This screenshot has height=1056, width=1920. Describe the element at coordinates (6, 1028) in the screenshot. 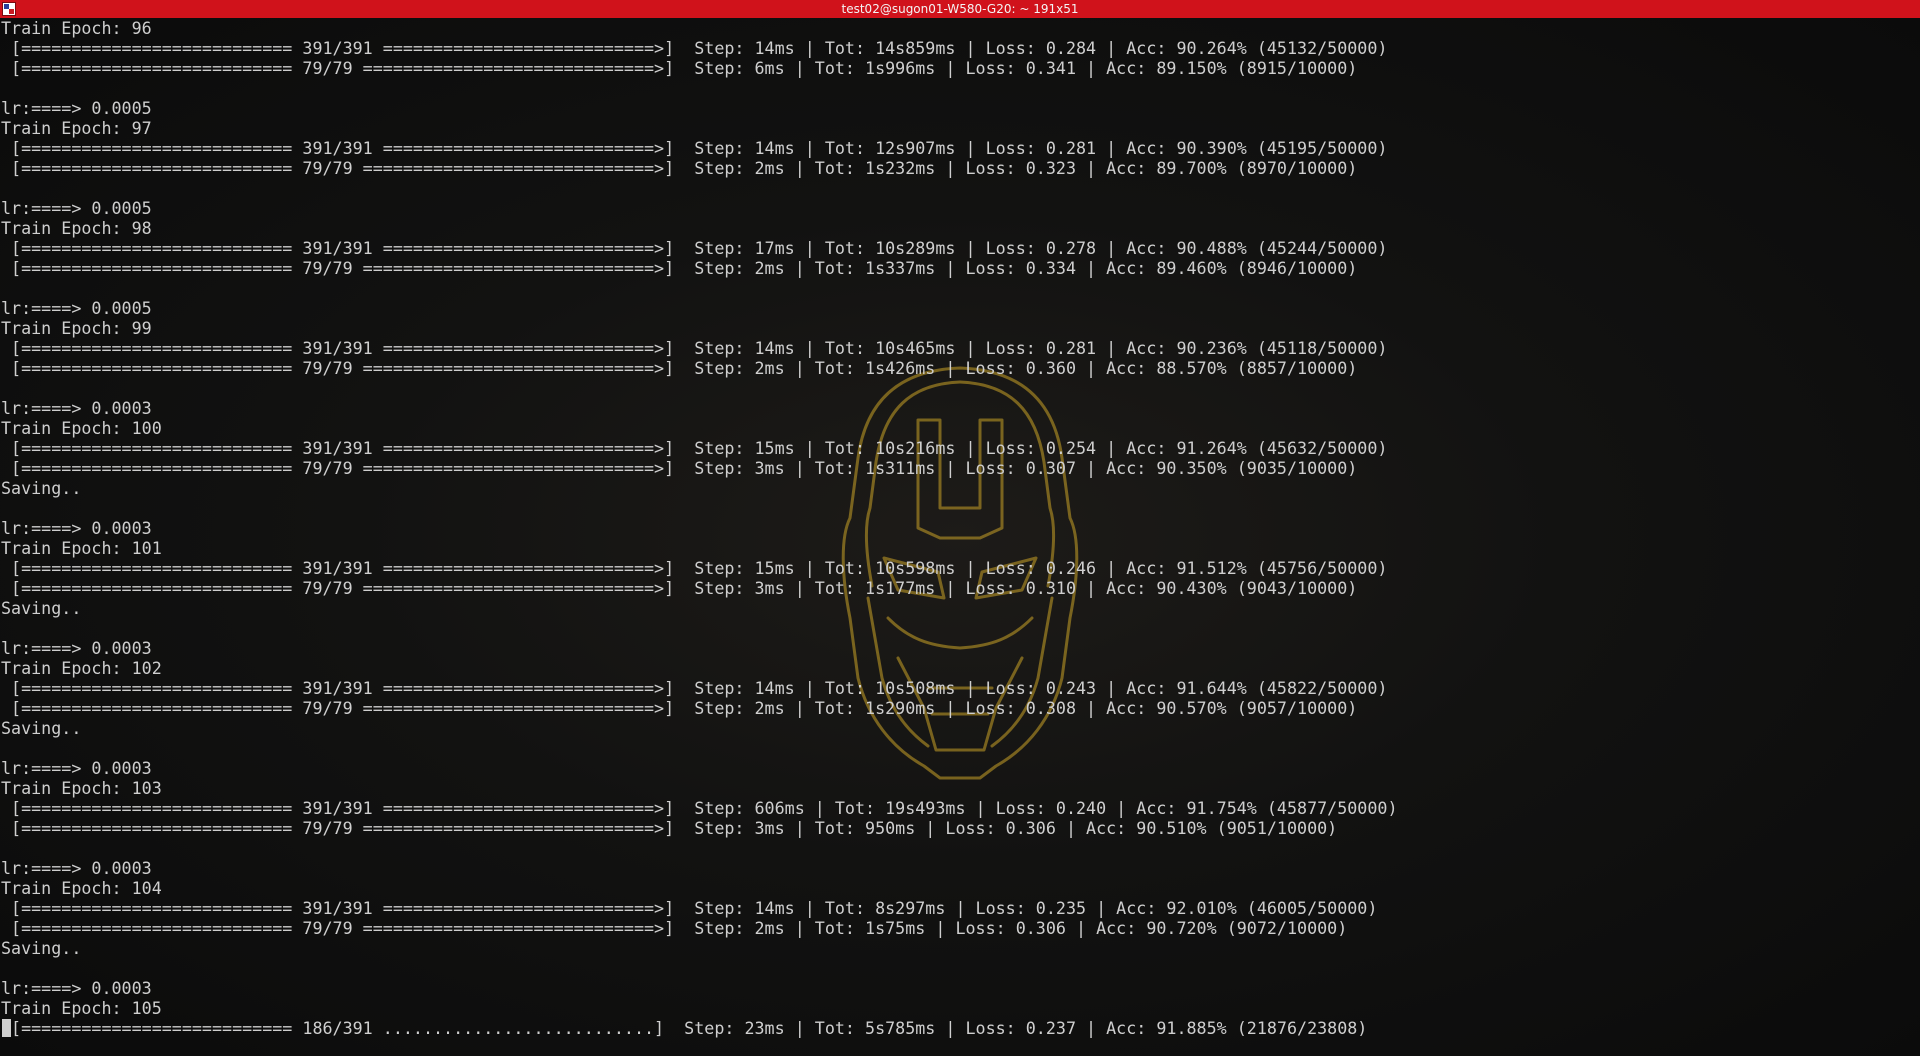

I see `terminal-cursor` at that location.